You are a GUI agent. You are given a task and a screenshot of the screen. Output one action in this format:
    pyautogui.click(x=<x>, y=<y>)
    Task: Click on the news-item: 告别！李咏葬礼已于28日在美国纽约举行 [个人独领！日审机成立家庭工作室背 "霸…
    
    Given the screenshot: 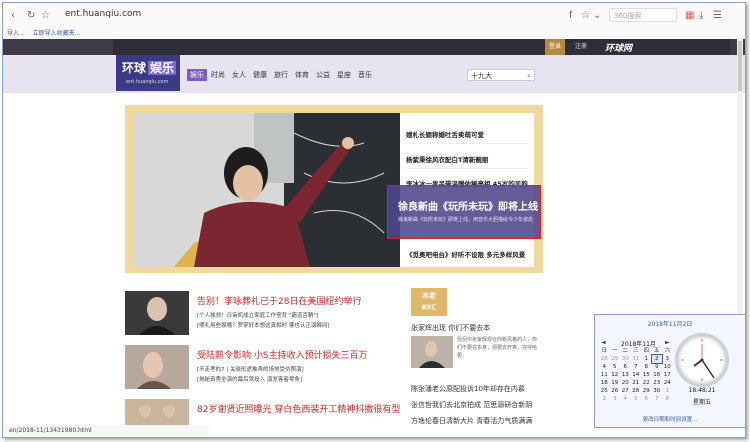 What is the action you would take?
    pyautogui.click(x=260, y=313)
    